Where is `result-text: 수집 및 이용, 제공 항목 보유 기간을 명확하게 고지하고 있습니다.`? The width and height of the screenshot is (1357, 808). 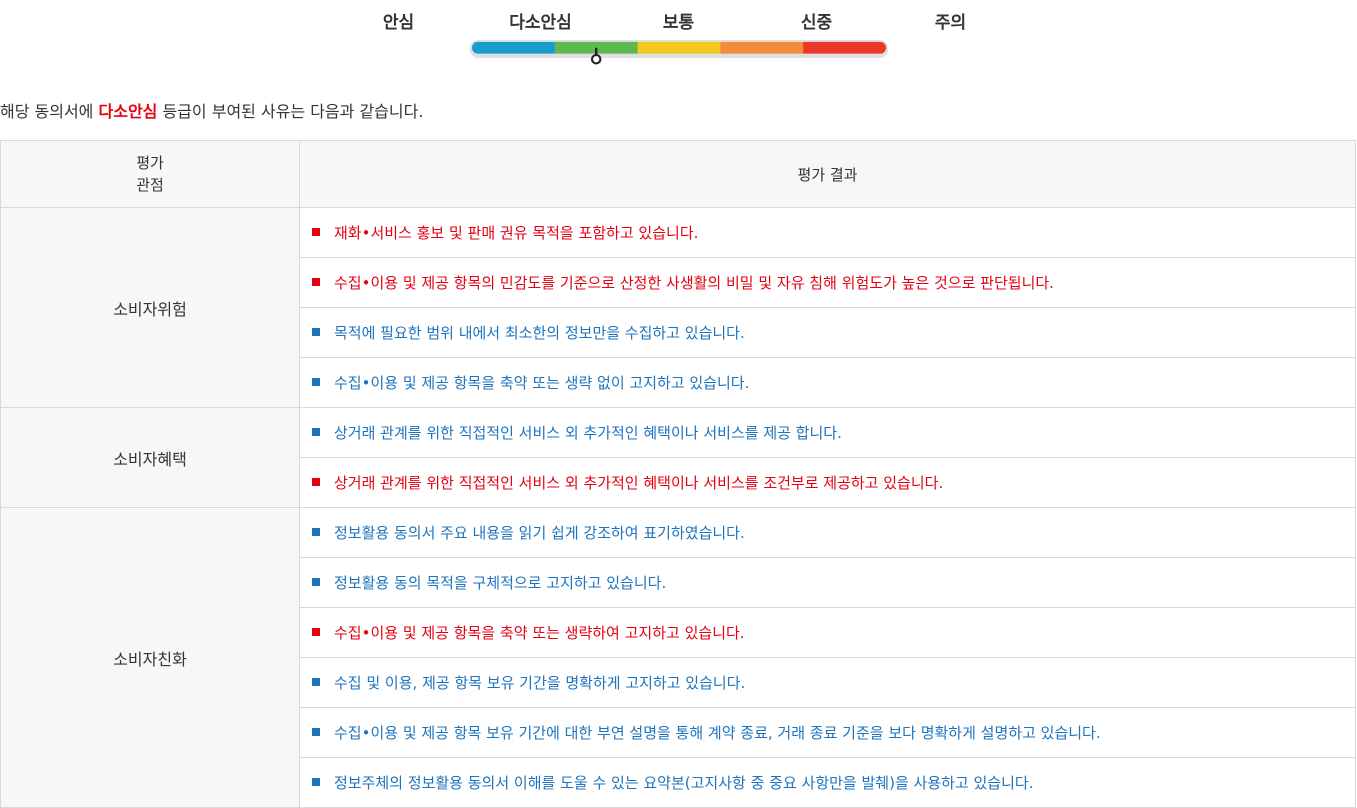
result-text: 수집 및 이용, 제공 항목 보유 기간을 명확하게 고지하고 있습니다. is located at coordinates (540, 683).